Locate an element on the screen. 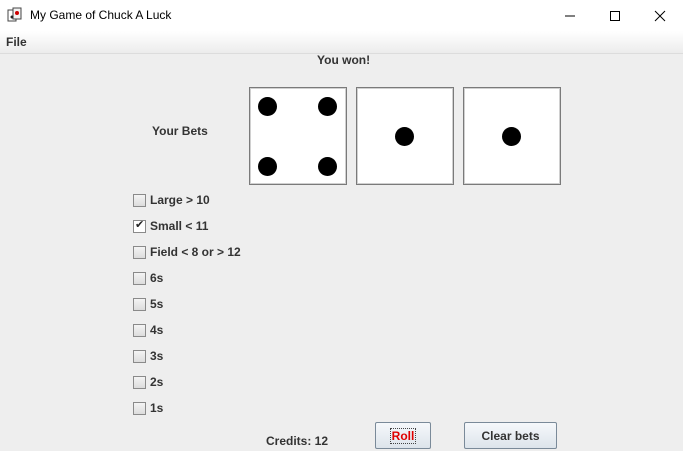 The width and height of the screenshot is (683, 451). bet-label: 4s is located at coordinates (157, 330).